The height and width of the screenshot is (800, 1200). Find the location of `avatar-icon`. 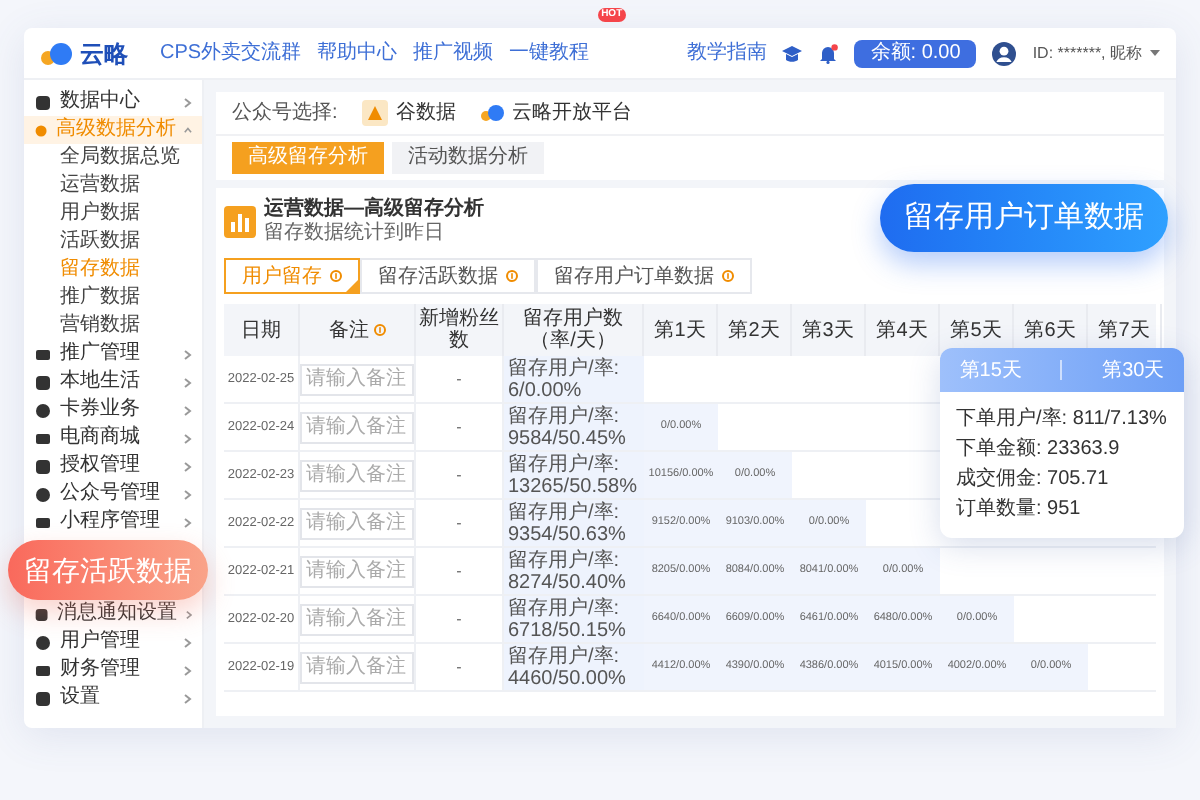

avatar-icon is located at coordinates (1004, 53).